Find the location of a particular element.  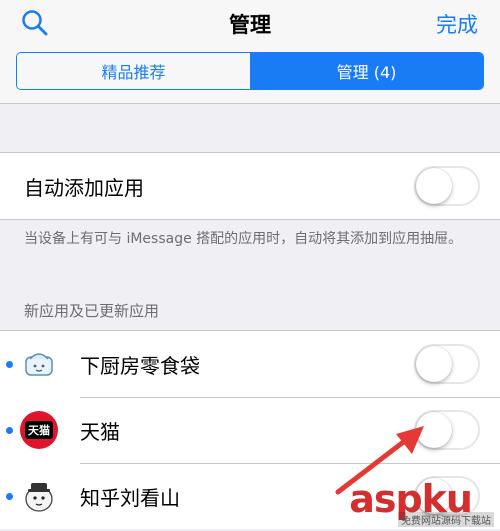

segmented-control: 精品推荐 管理 (4) is located at coordinates (250, 71).